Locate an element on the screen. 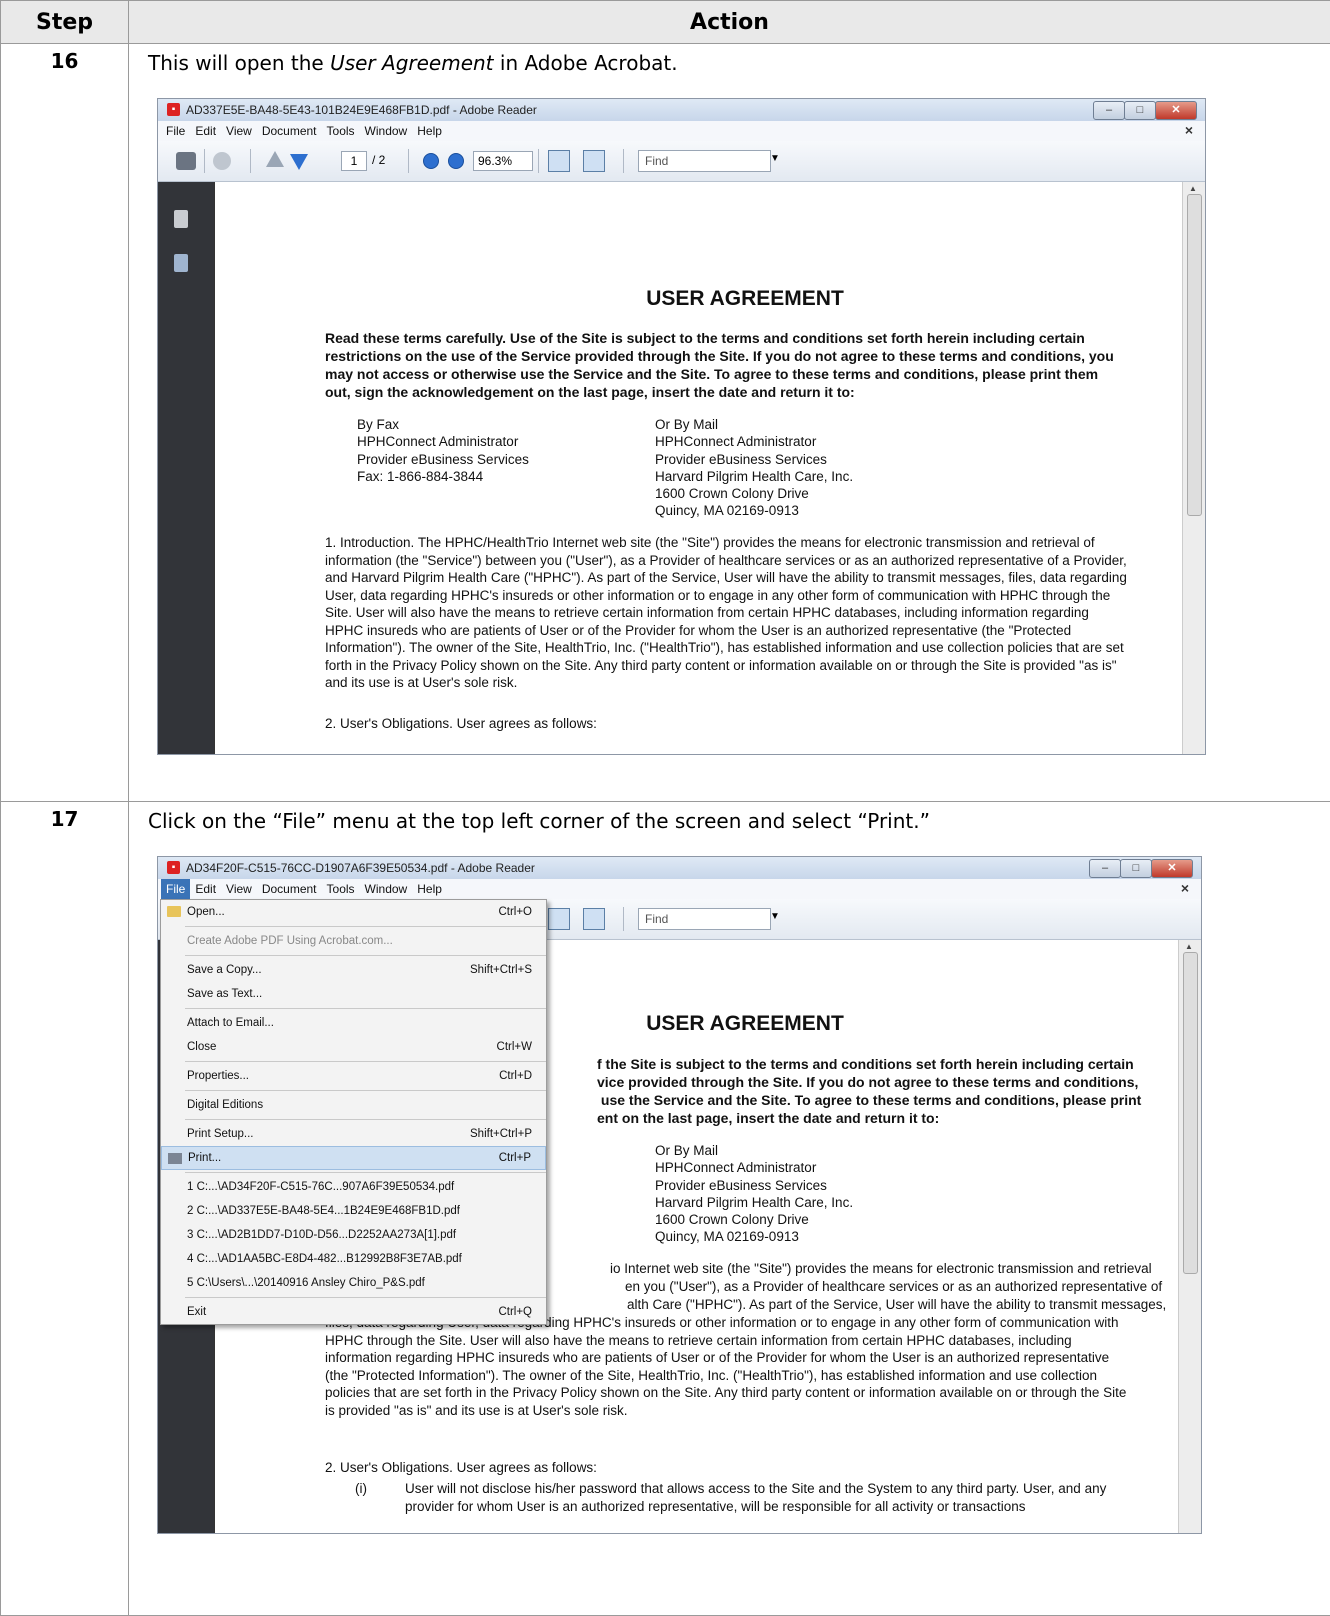 This screenshot has height=1616, width=1330. menu-item-open: Open...Ctrl+O is located at coordinates (353, 912).